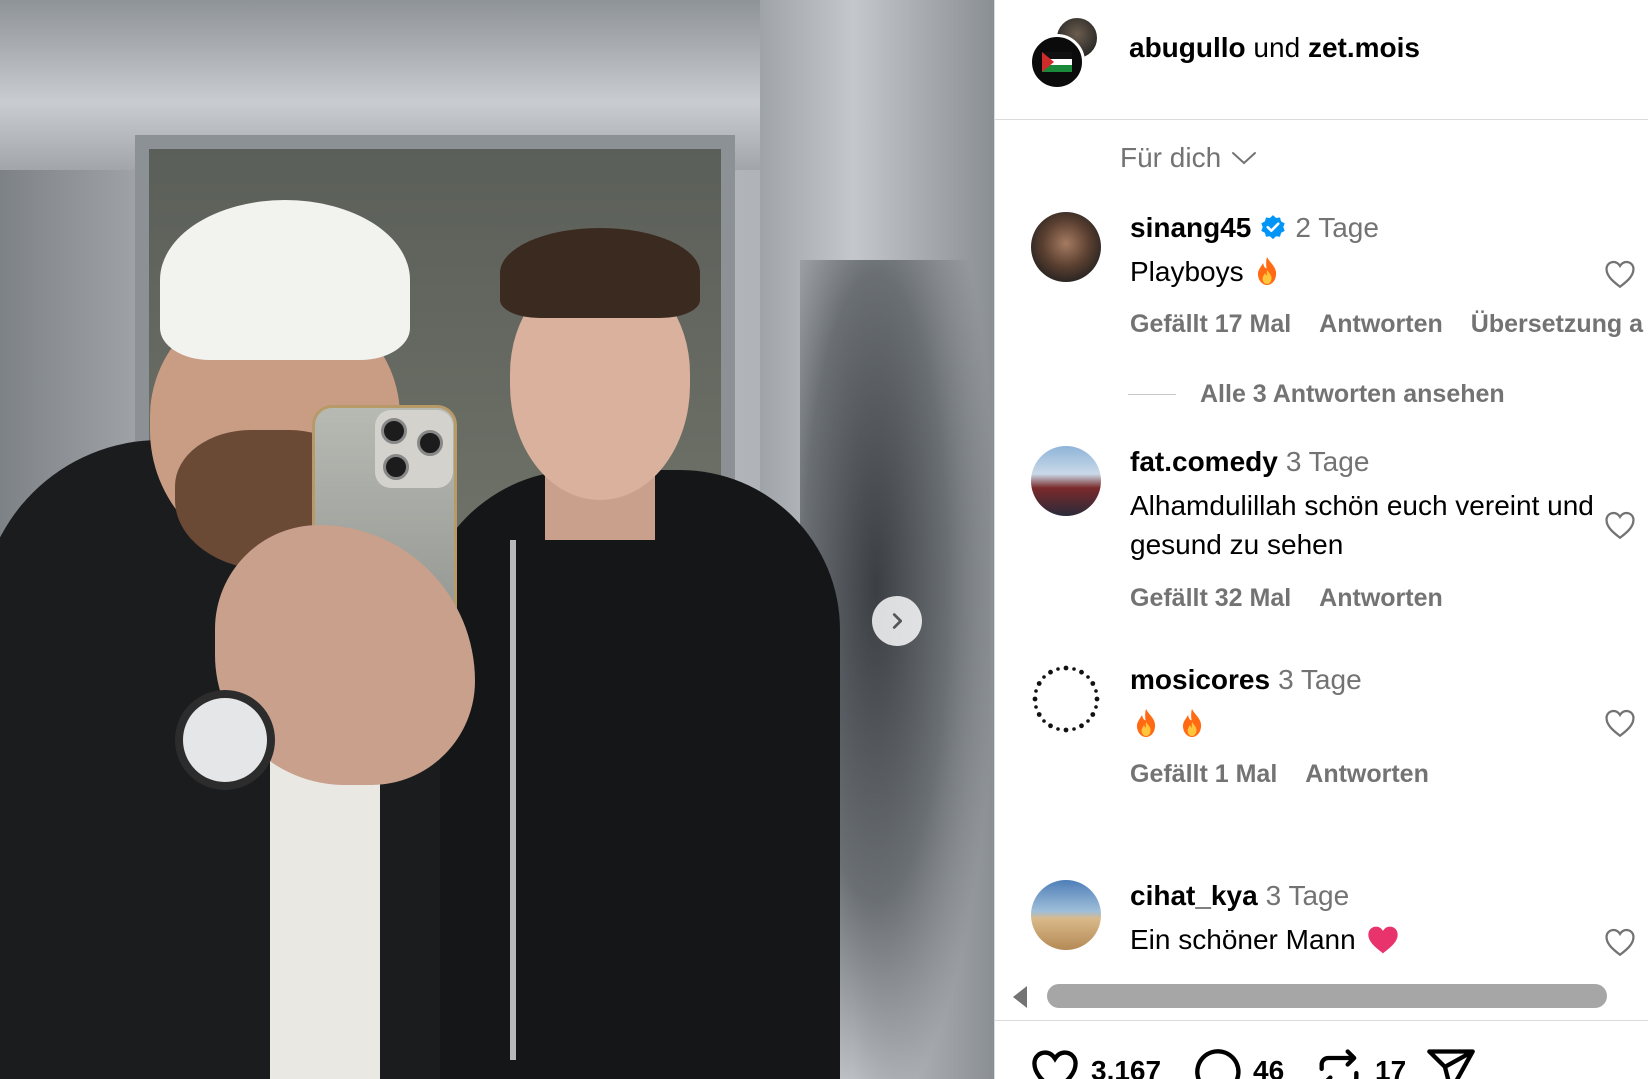 This screenshot has height=1079, width=1648. Describe the element at coordinates (1365, 939) in the screenshot. I see `comment-text: Ein schöner Mann` at that location.